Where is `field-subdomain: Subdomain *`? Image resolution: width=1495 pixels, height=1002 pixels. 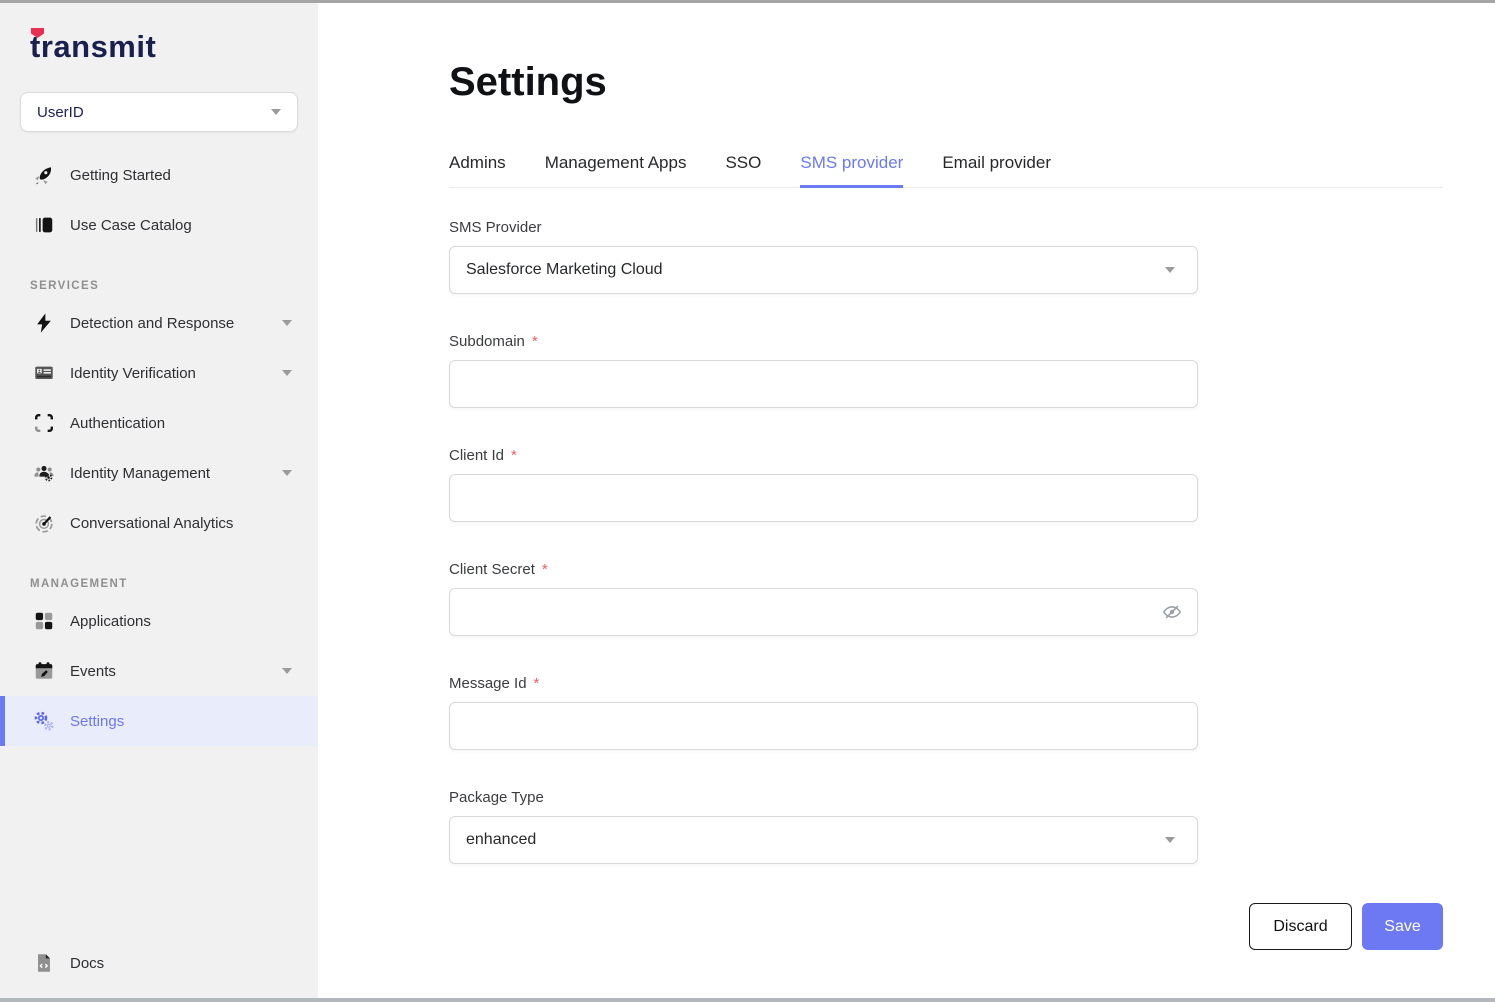
field-subdomain: Subdomain * is located at coordinates (823, 370).